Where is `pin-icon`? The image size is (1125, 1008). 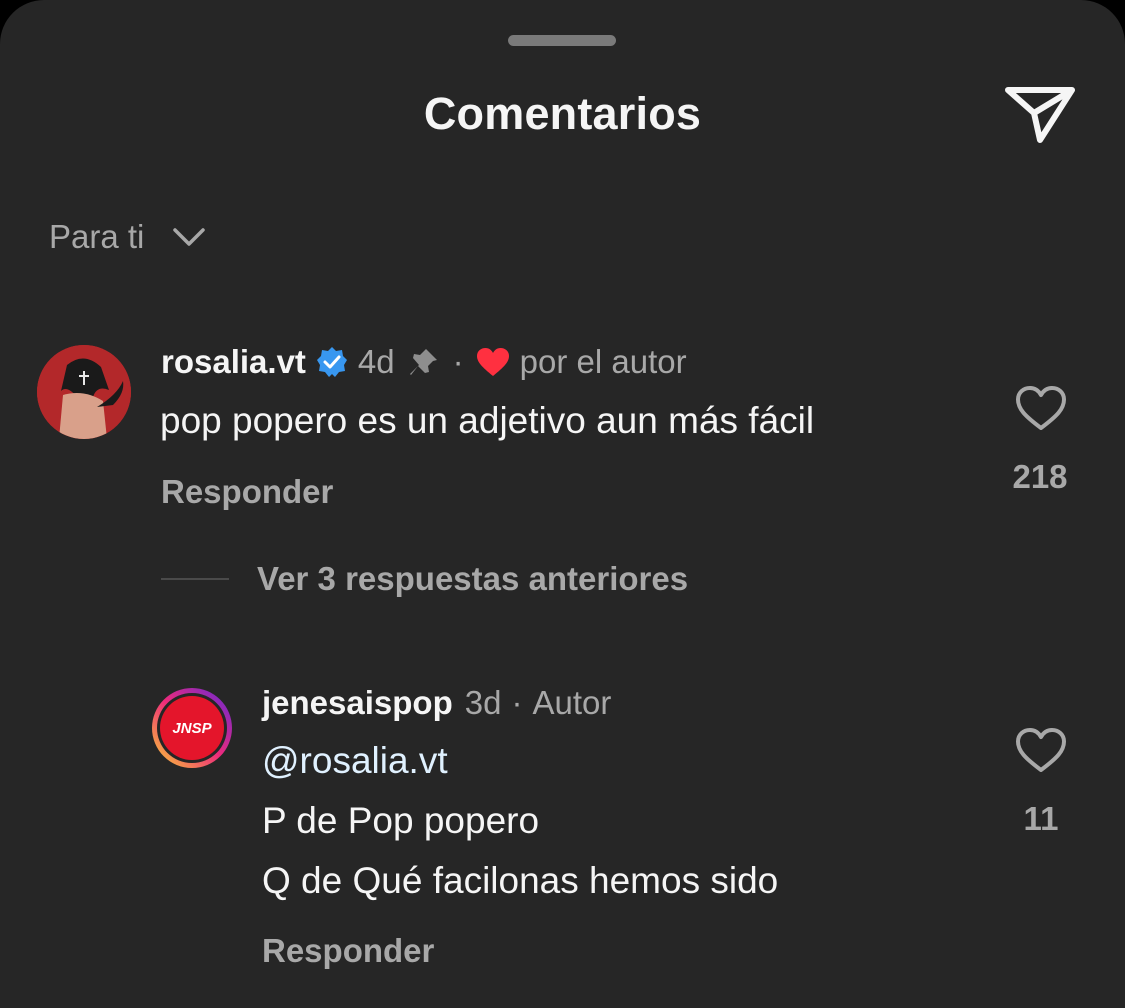
pin-icon is located at coordinates (423, 362).